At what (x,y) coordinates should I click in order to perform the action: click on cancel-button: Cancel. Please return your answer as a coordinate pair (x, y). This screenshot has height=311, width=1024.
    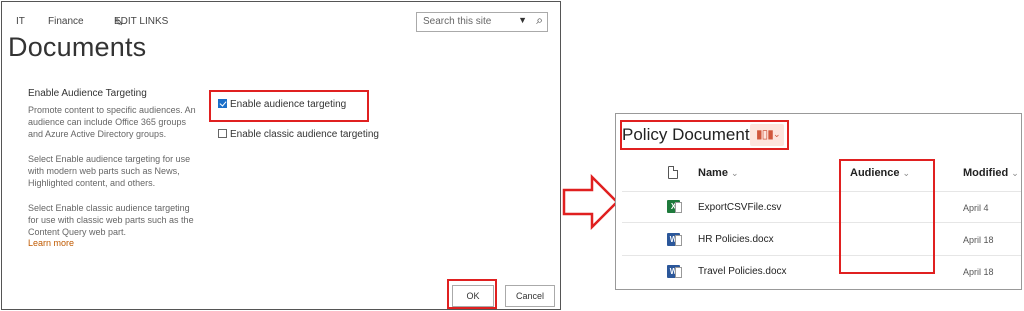
    Looking at the image, I should click on (530, 296).